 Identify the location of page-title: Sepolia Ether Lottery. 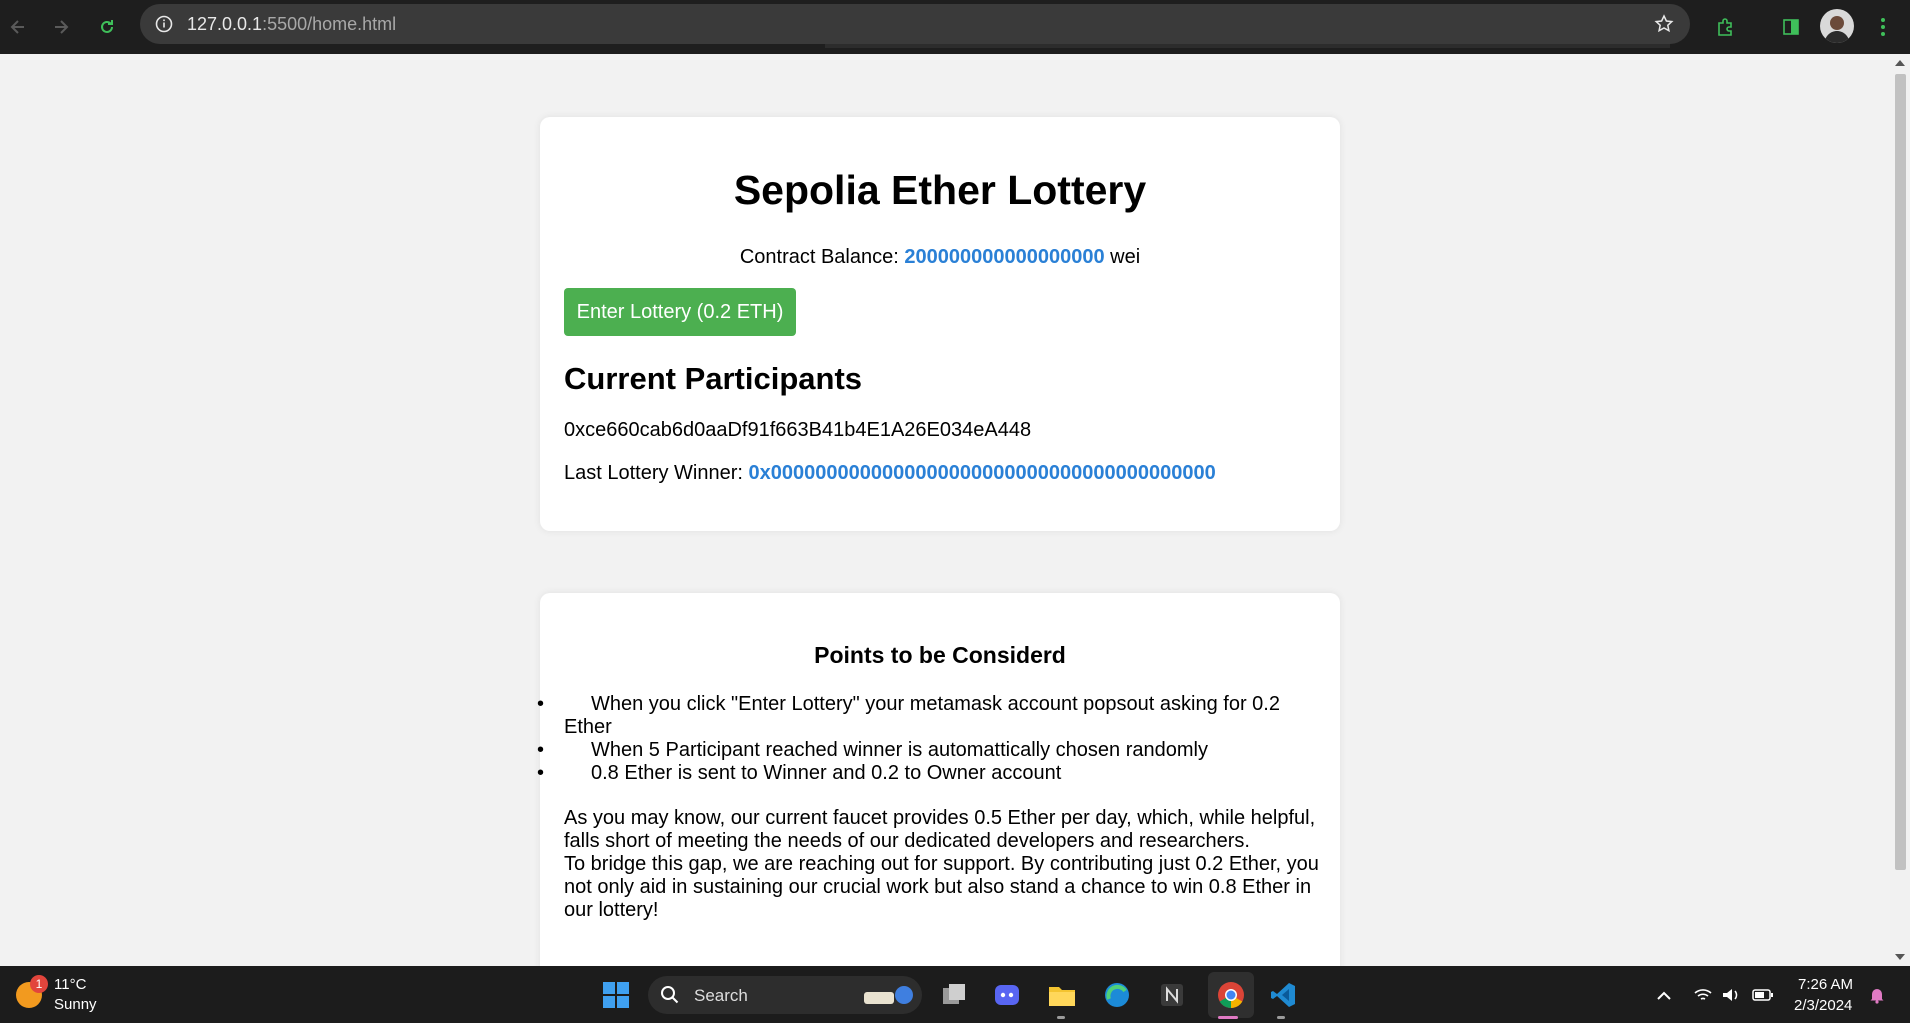
(940, 190).